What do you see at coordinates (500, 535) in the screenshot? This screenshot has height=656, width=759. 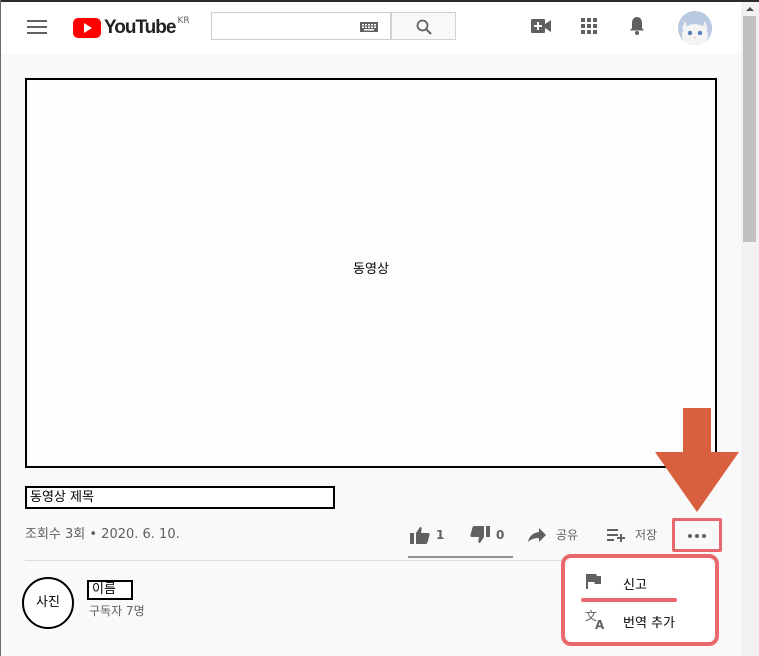 I see `dislike-count: 0` at bounding box center [500, 535].